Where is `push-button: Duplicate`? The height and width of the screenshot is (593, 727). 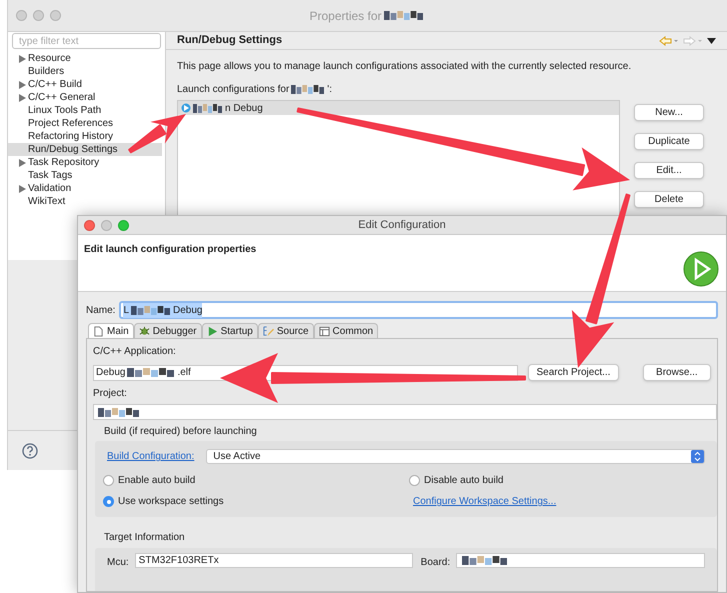
push-button: Duplicate is located at coordinates (669, 141).